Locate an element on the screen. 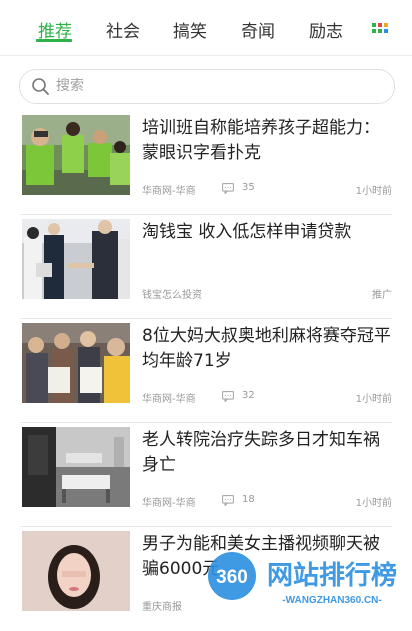  news-meta: 华商网-华商 32 1小时前 is located at coordinates (267, 397).